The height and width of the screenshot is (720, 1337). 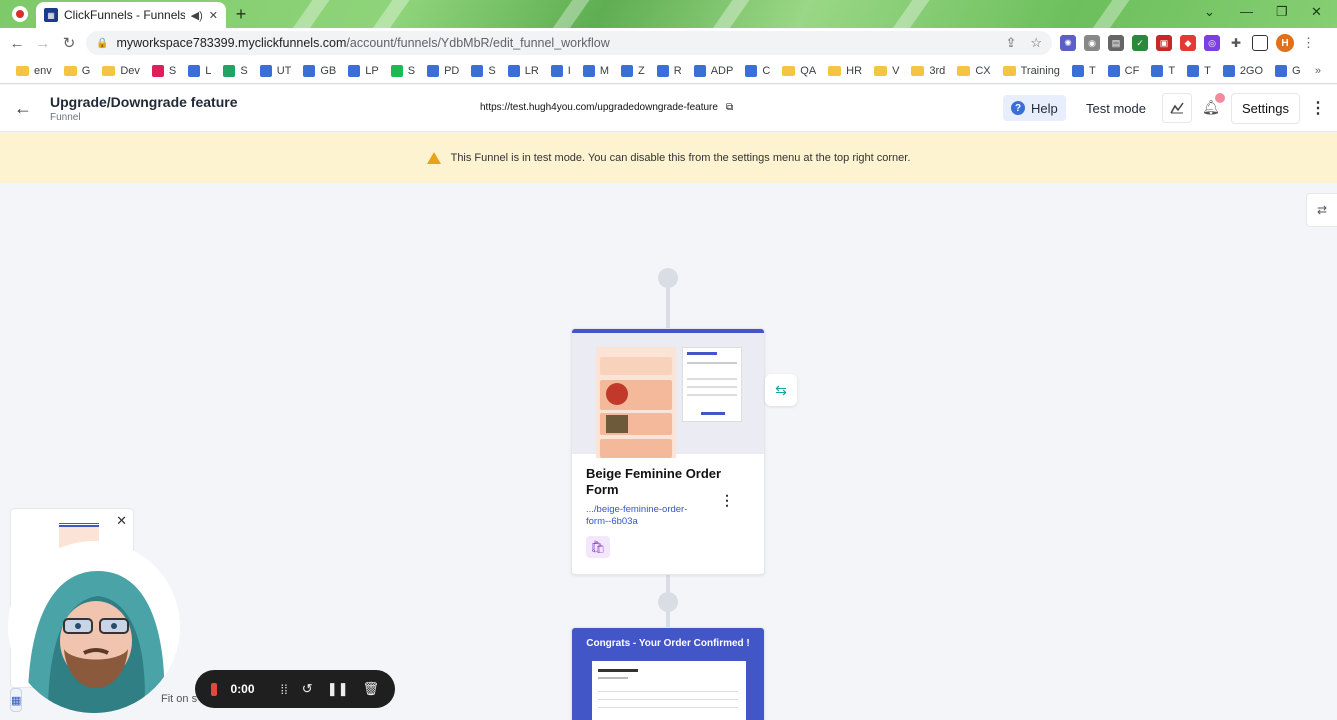 I want to click on extension-icon: ✺, so click(x=1068, y=43).